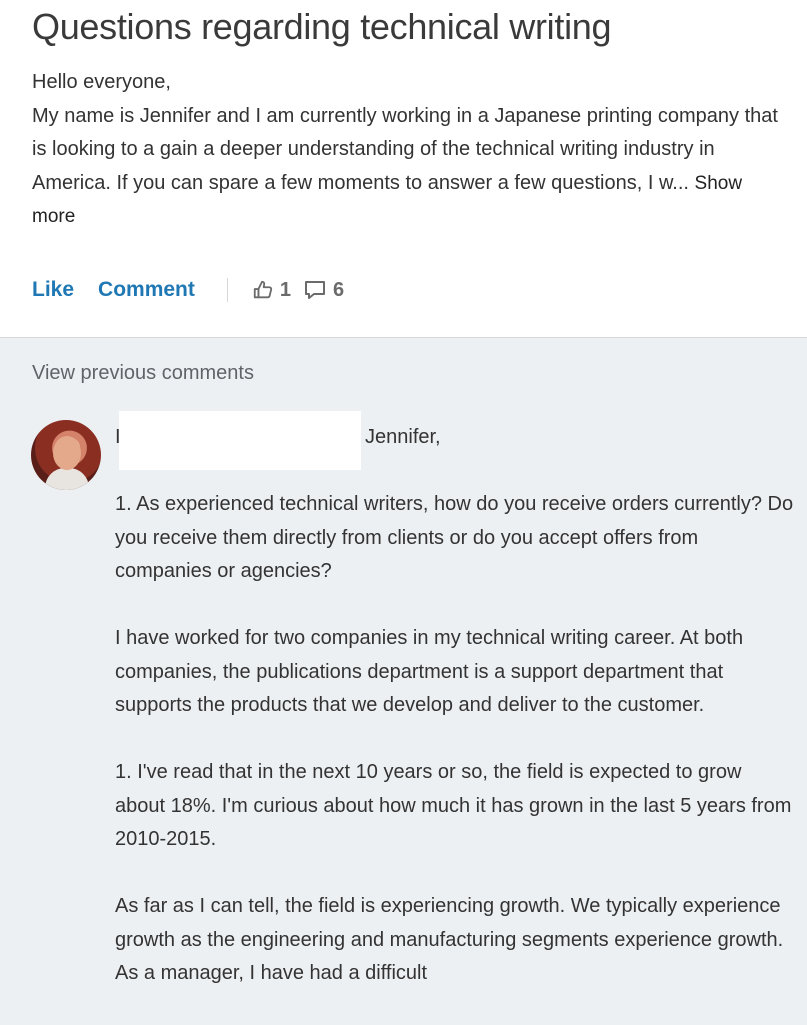 This screenshot has width=807, height=1025. What do you see at coordinates (339, 289) in the screenshot?
I see `comments-count-value: 6` at bounding box center [339, 289].